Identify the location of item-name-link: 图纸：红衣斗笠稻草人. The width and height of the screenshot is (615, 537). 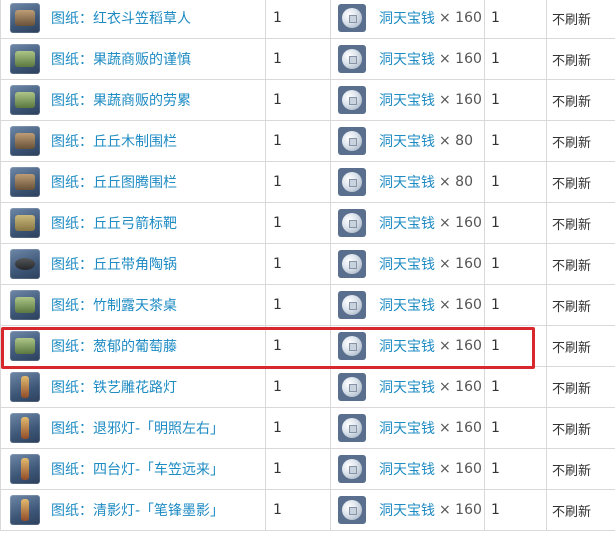
(121, 18).